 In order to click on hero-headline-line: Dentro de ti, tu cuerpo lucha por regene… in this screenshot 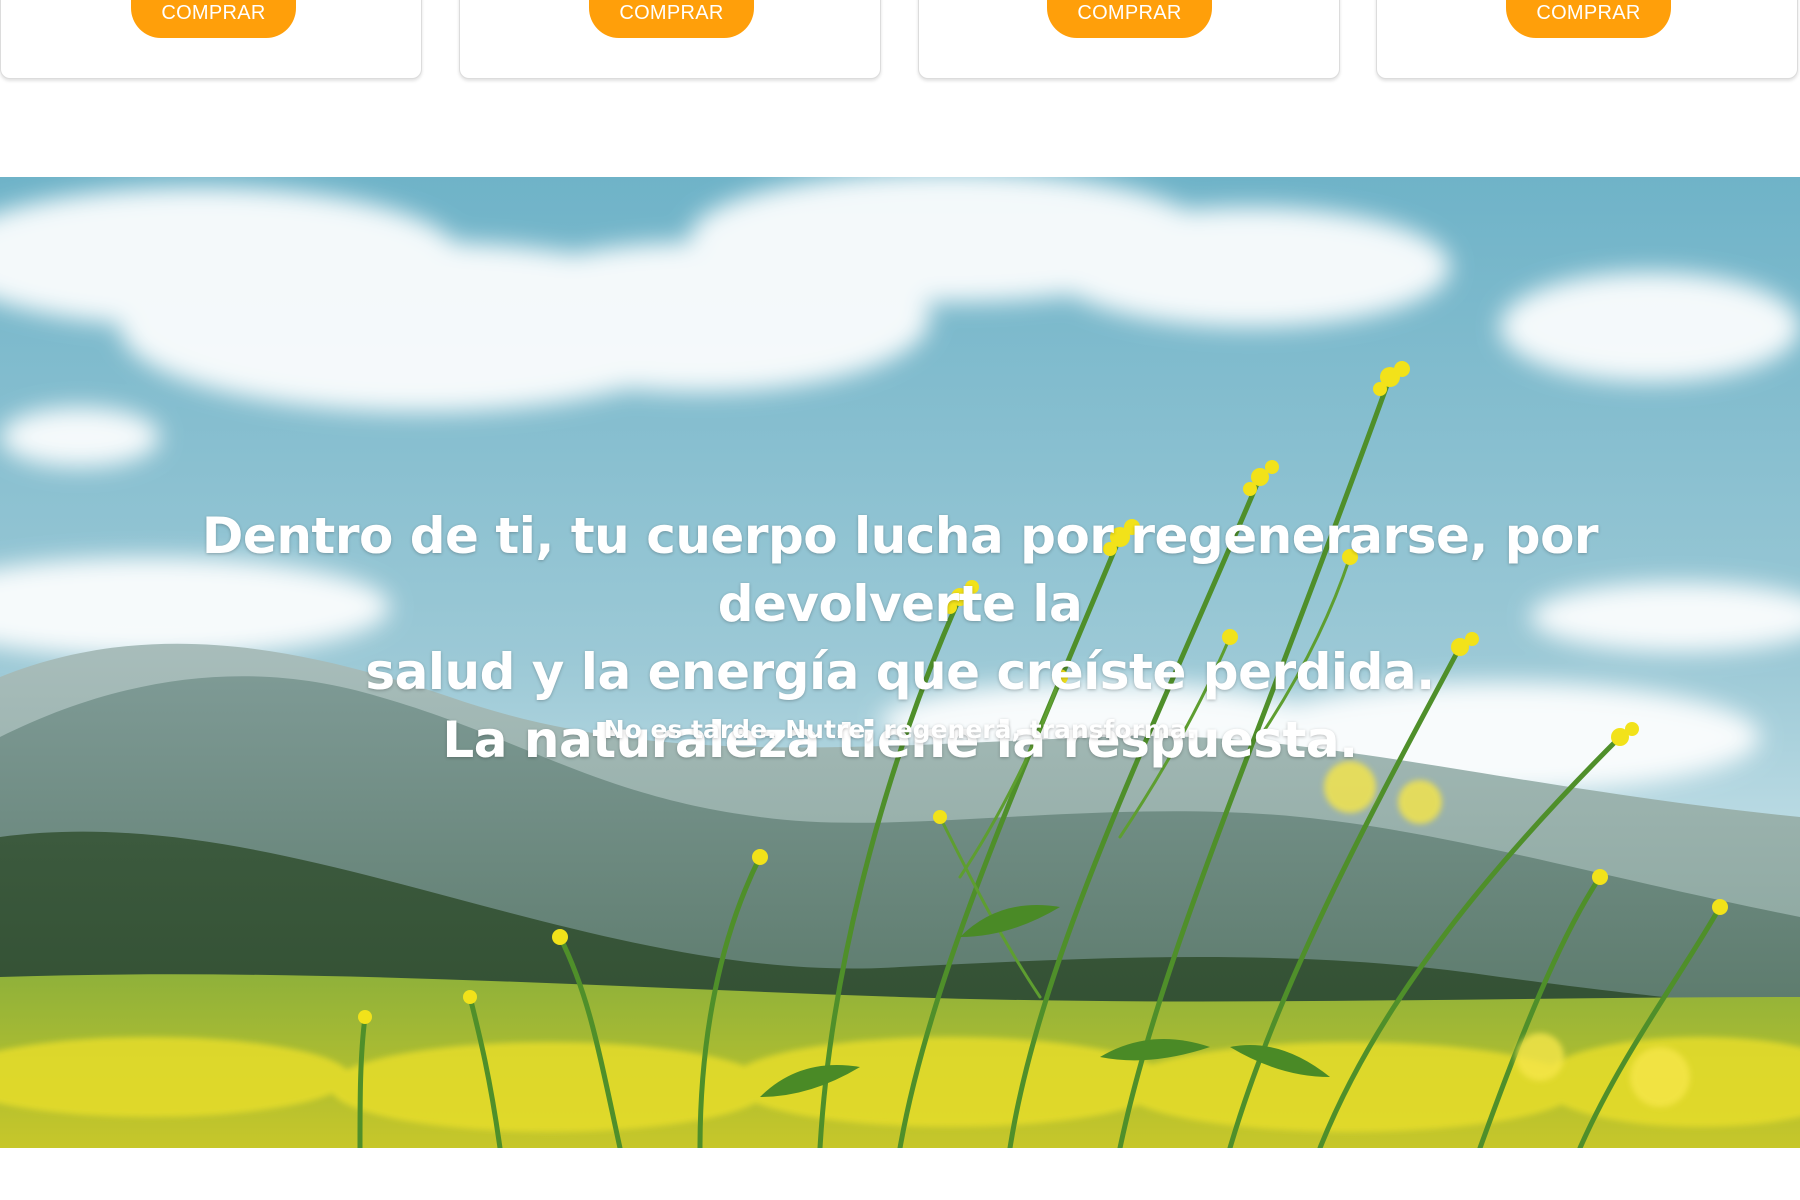, I will do `click(900, 570)`.